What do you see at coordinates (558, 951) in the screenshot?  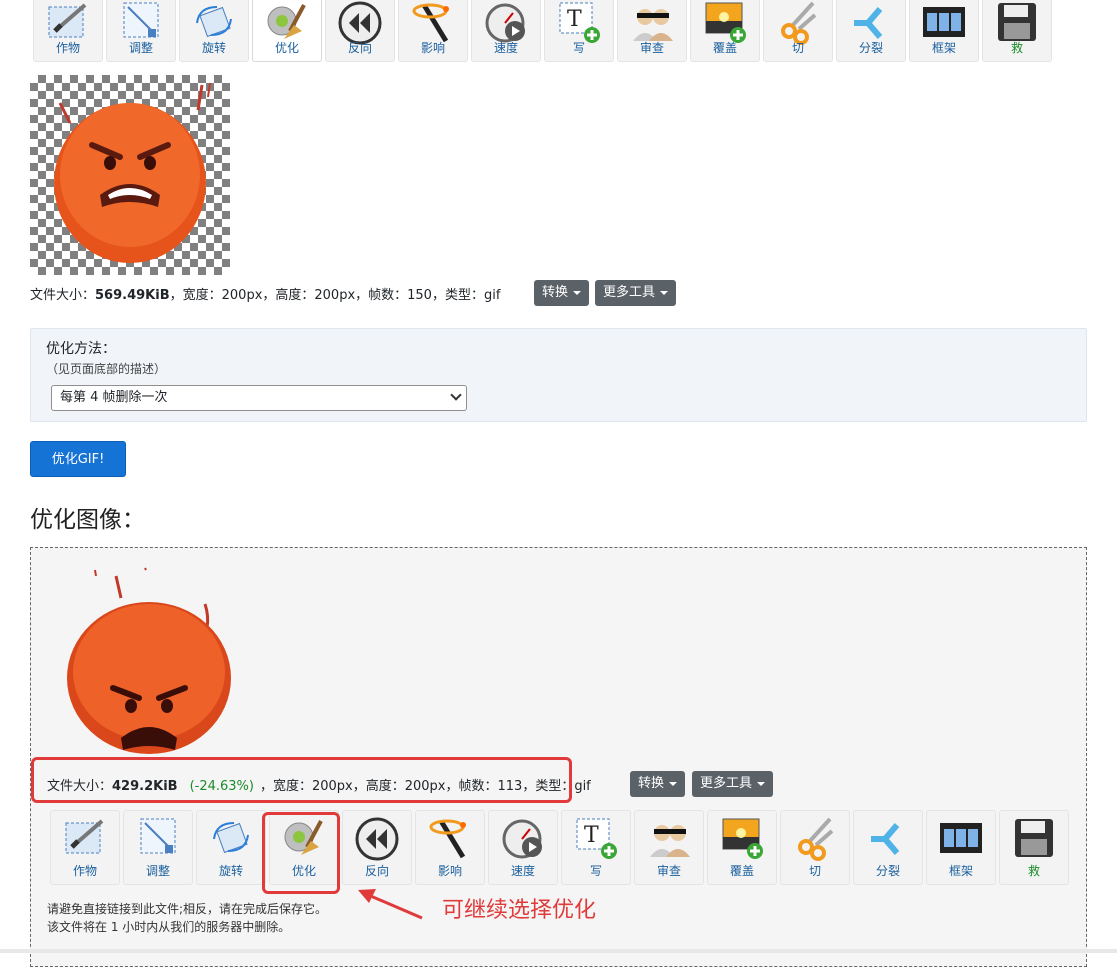 I see `page-bottom-edge` at bounding box center [558, 951].